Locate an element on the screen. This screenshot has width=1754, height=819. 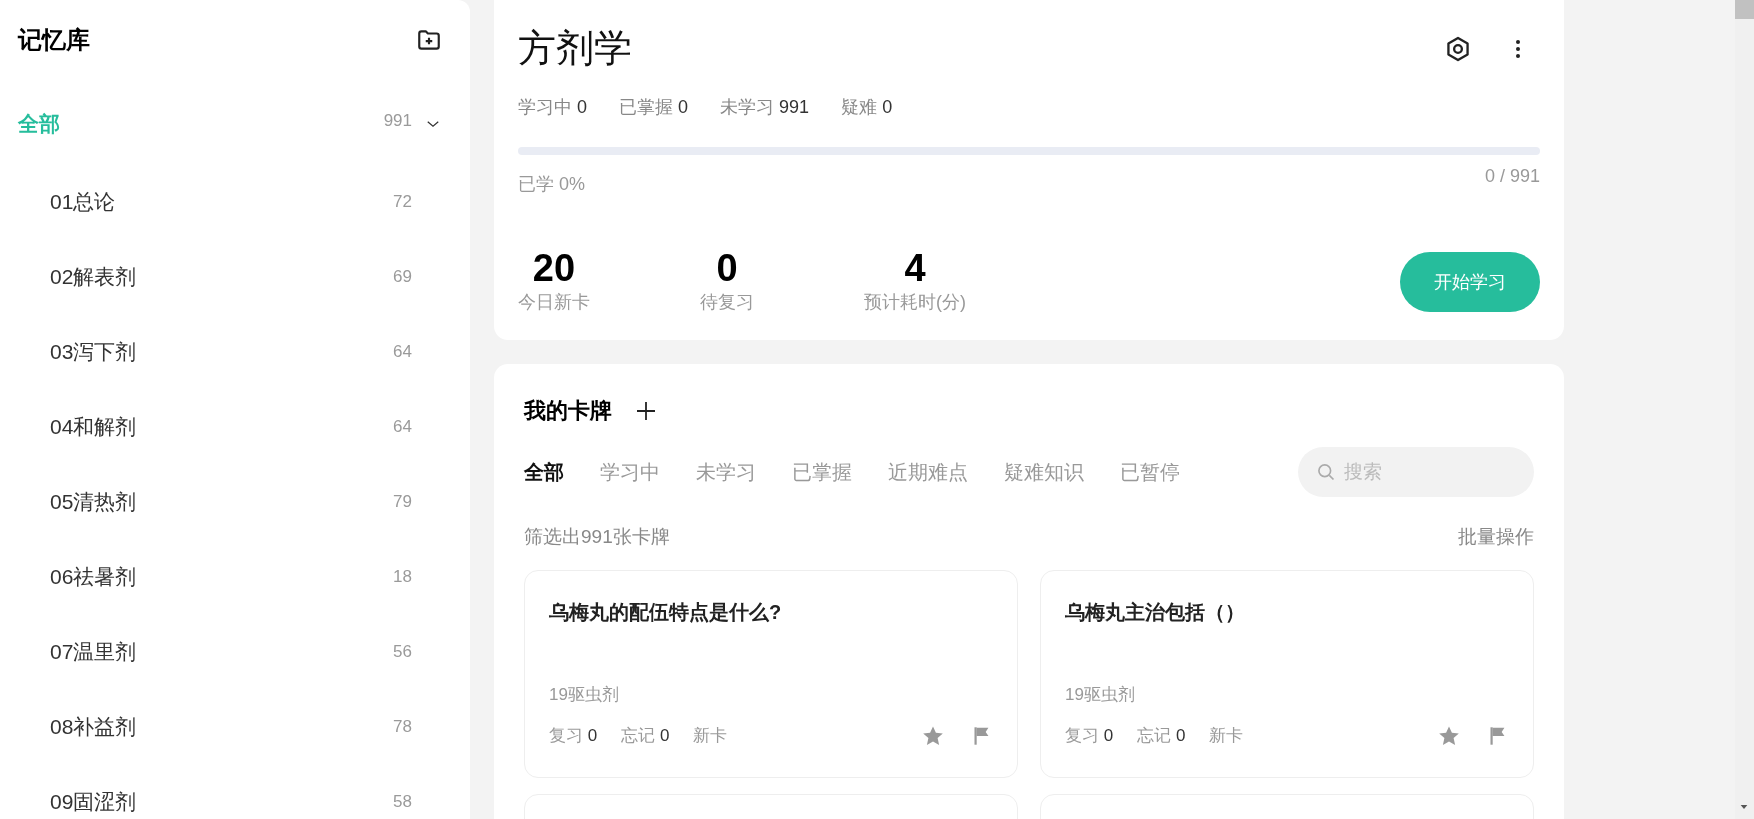
question-card: 乌梅丸主治包括（） 19驱虫剂 复习 0 忘记 0 新卡 is located at coordinates (1287, 673).